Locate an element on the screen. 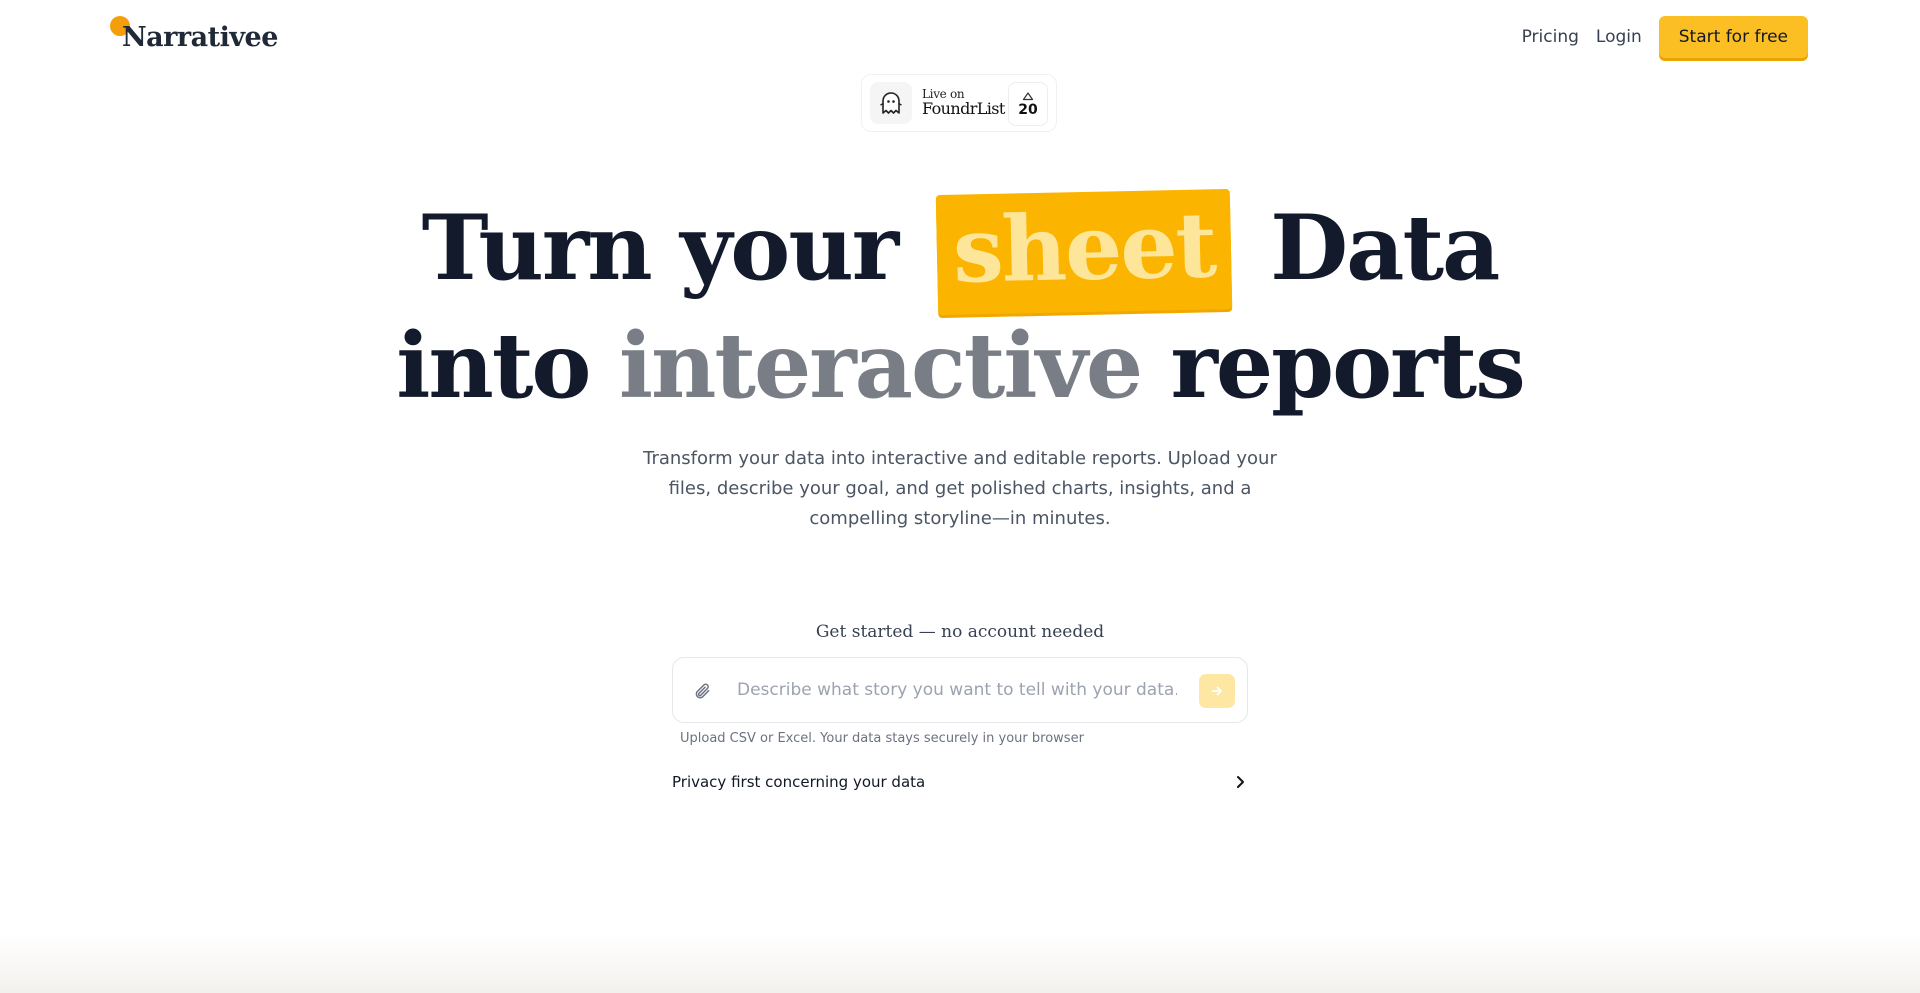 Image resolution: width=1920 pixels, height=993 pixels. hero-text: Data is located at coordinates (1385, 248).